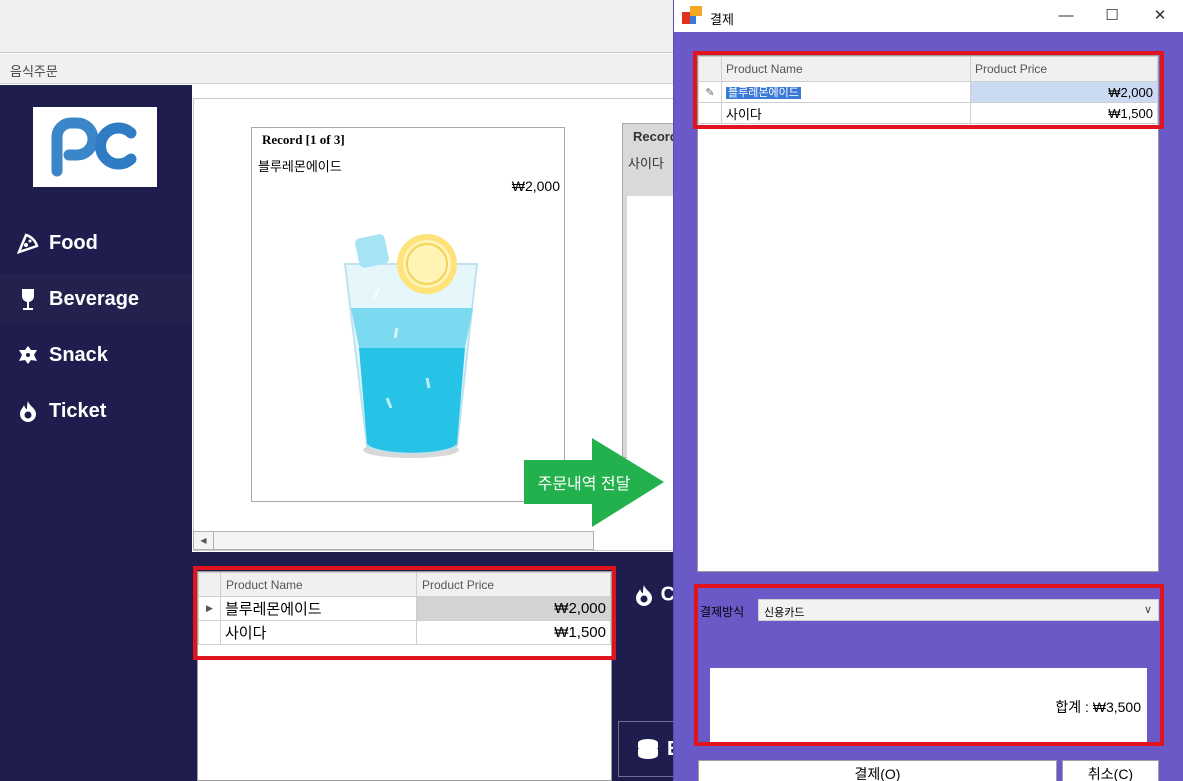  I want to click on main-window-titlebar, so click(350, 26).